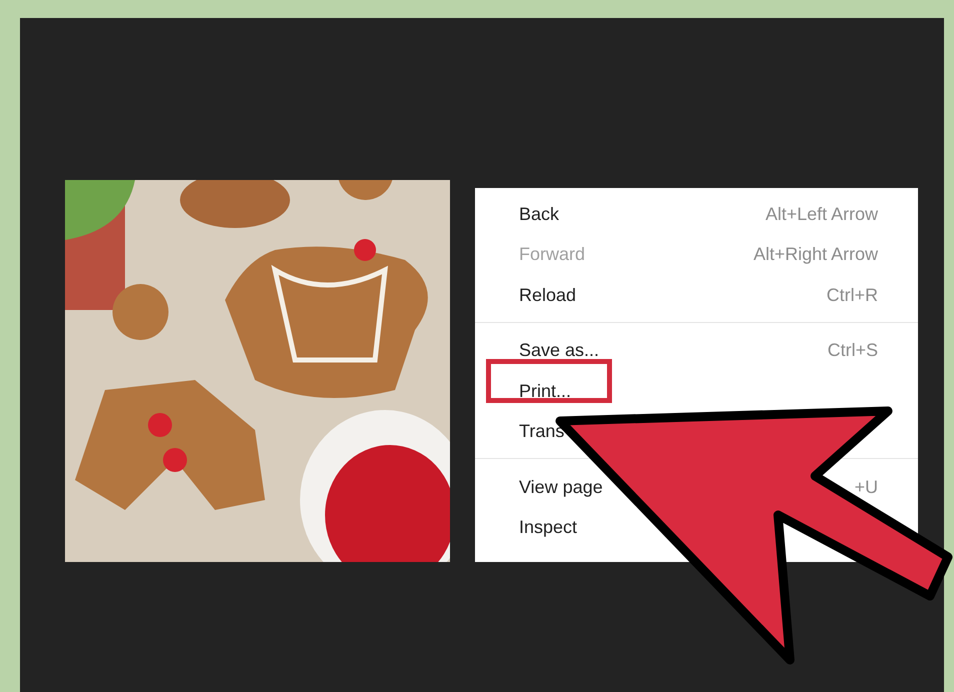 This screenshot has width=954, height=692. I want to click on shortcut-label: Ctrl+R, so click(852, 295).